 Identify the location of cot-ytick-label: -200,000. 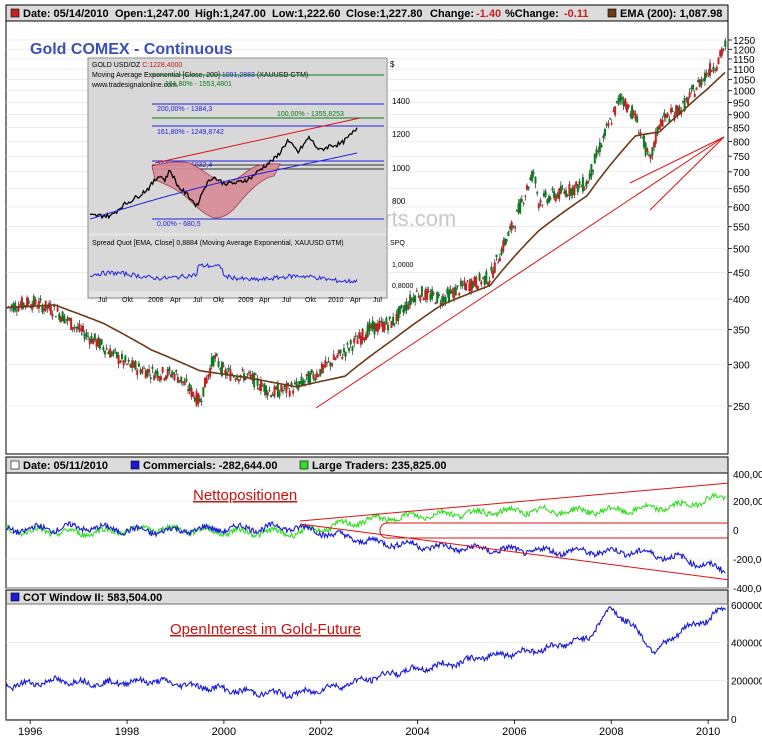
(747, 560).